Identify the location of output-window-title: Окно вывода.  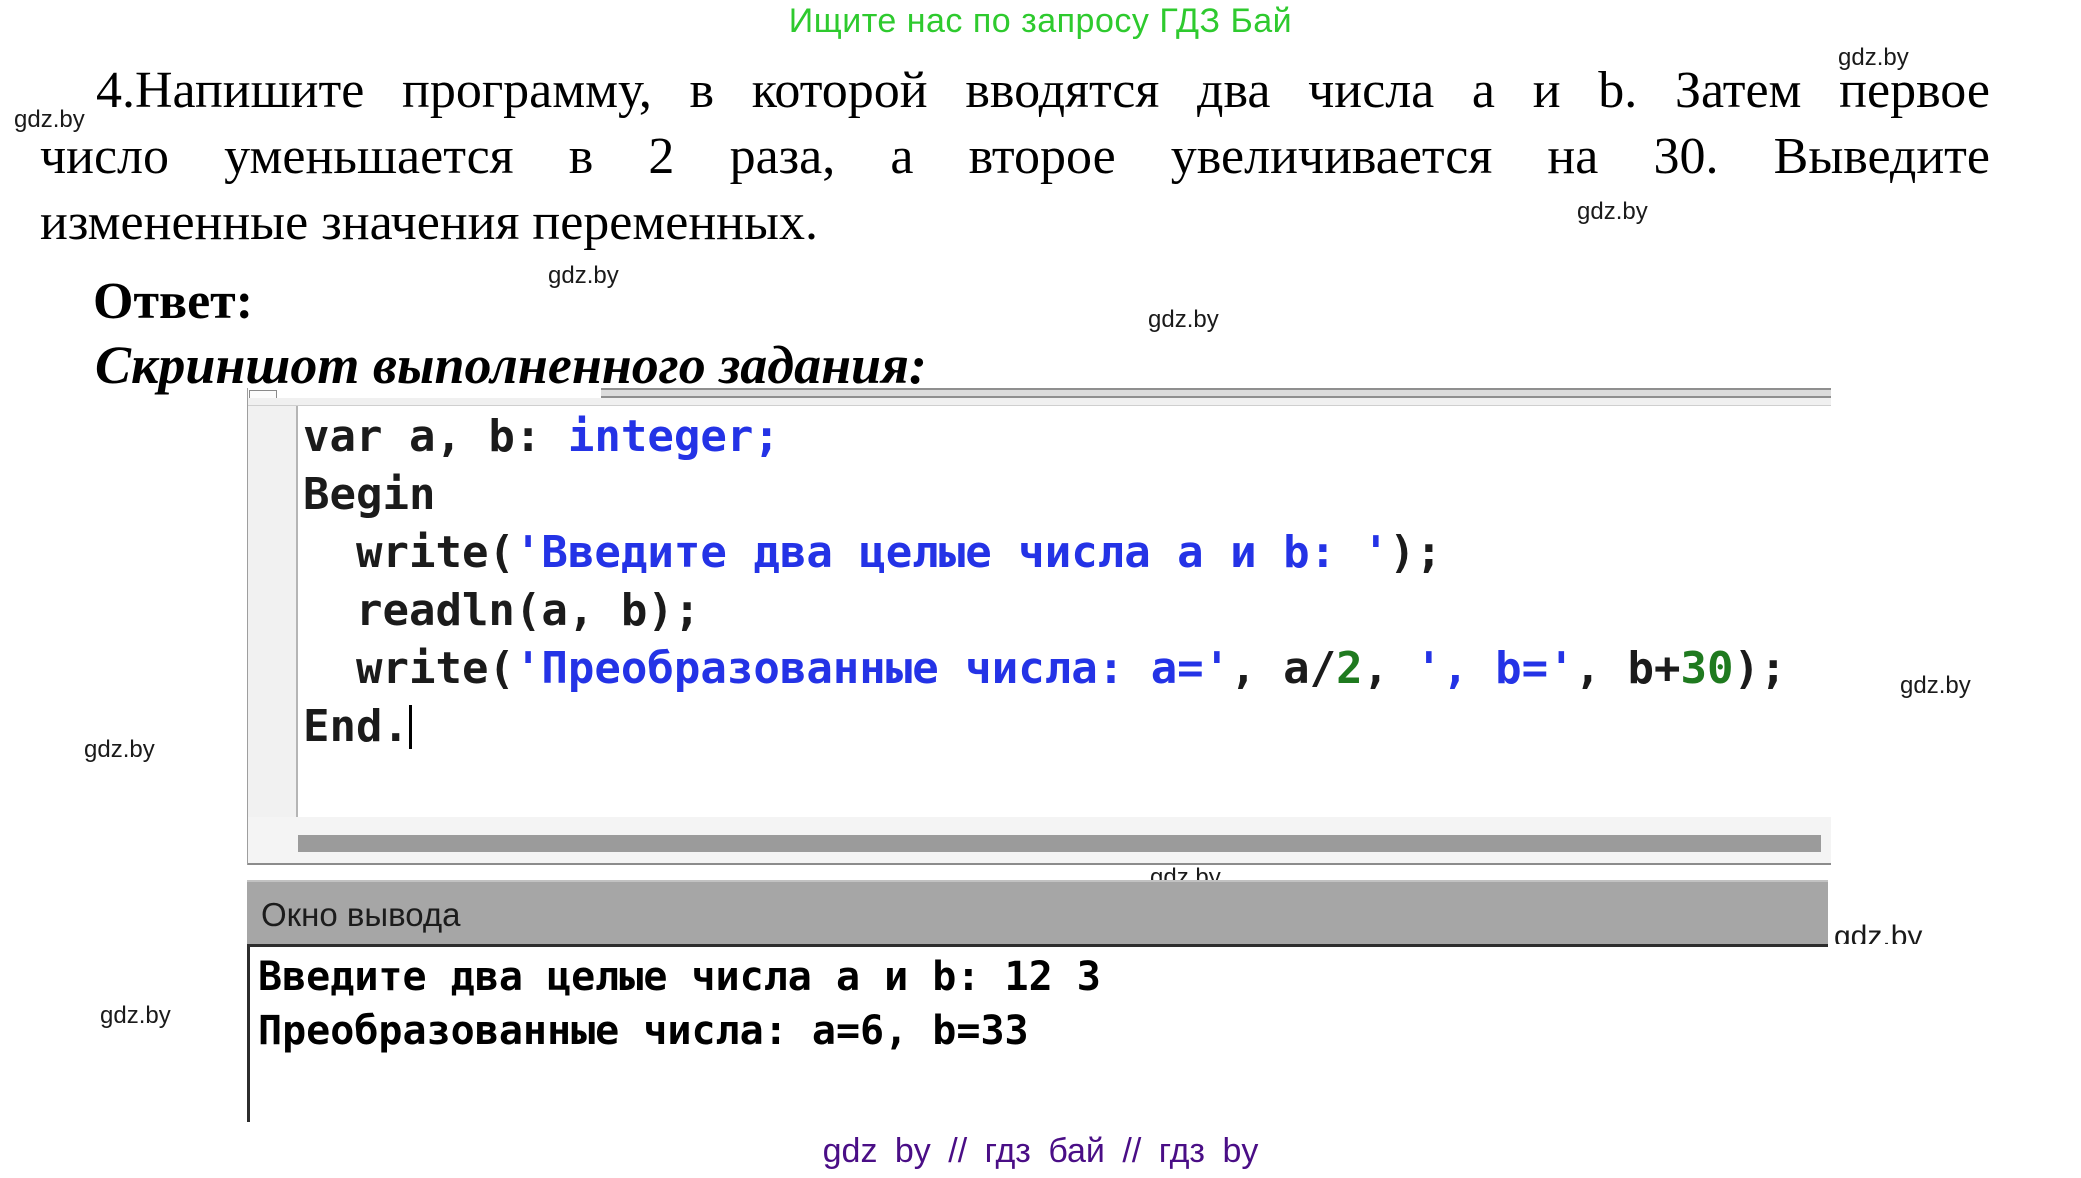
(361, 914).